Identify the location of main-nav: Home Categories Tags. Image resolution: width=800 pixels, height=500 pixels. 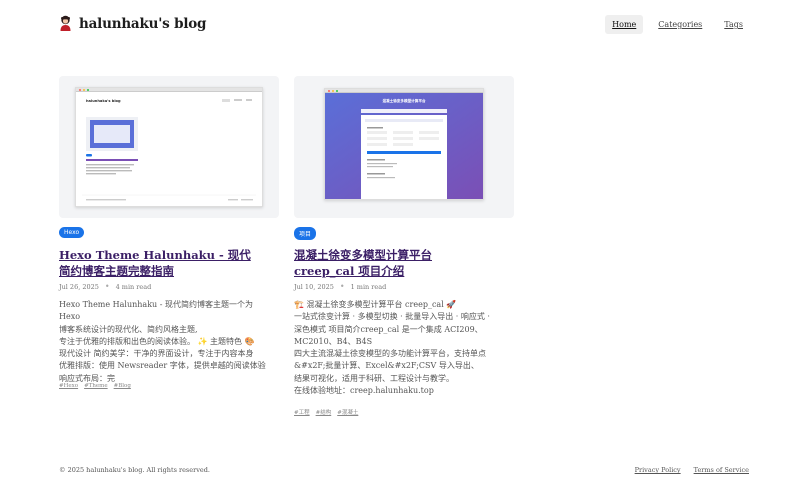
(677, 24).